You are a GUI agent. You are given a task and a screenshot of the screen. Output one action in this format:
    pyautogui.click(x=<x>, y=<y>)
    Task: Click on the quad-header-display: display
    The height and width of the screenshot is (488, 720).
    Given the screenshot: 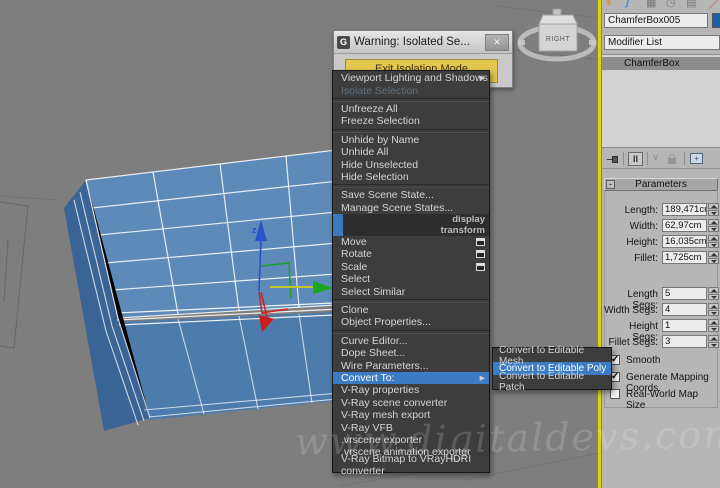 What is the action you would take?
    pyautogui.click(x=411, y=219)
    